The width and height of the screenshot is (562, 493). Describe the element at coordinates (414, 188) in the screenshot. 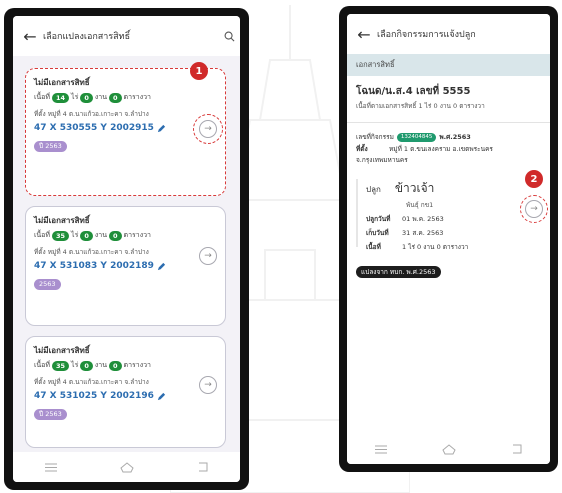

I see `crop-name: ข้าวเจ้า` at that location.